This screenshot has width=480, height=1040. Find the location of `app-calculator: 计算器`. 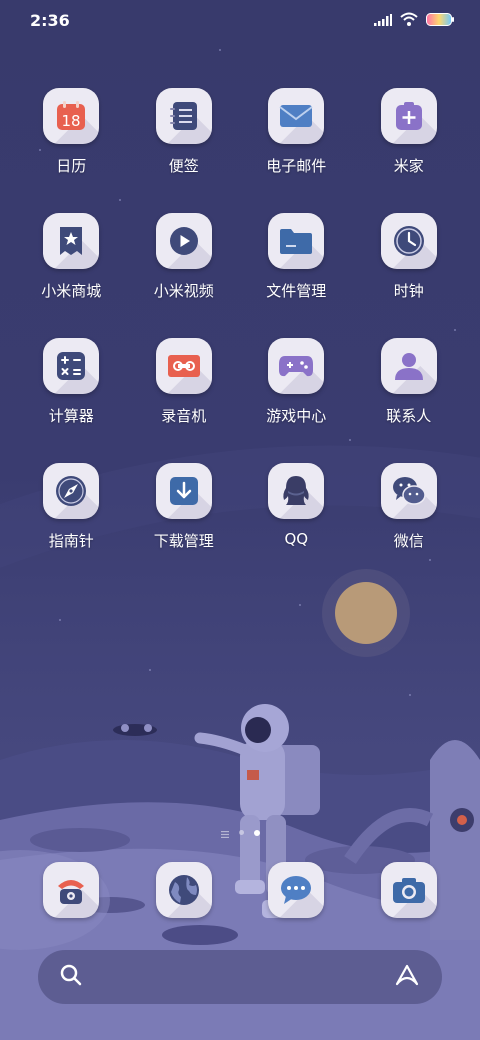

app-calculator: 计算器 is located at coordinates (71, 400).